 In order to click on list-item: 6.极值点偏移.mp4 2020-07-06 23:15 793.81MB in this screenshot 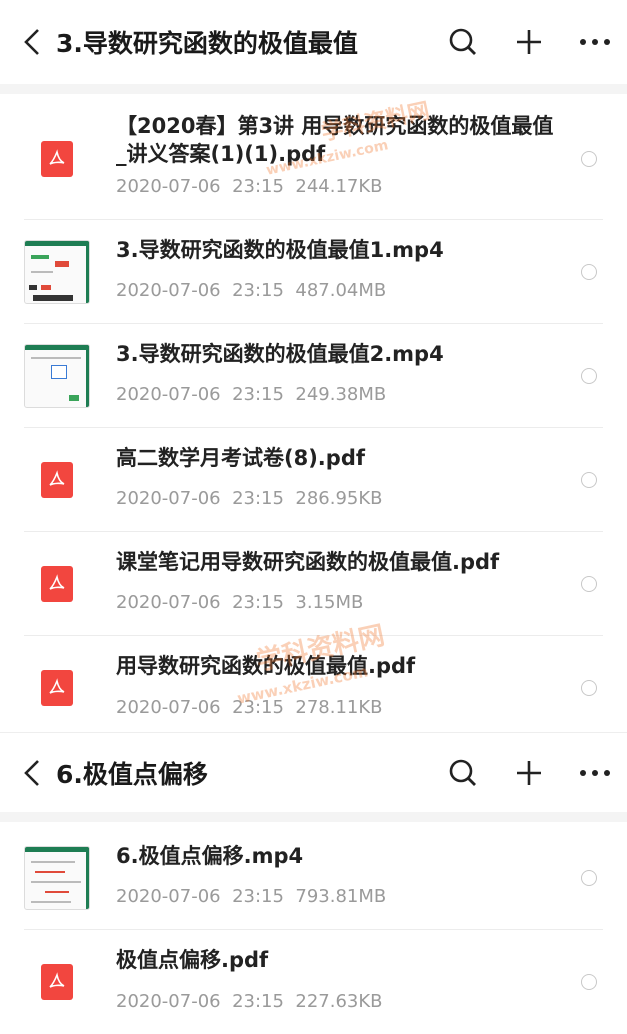, I will do `click(313, 878)`.